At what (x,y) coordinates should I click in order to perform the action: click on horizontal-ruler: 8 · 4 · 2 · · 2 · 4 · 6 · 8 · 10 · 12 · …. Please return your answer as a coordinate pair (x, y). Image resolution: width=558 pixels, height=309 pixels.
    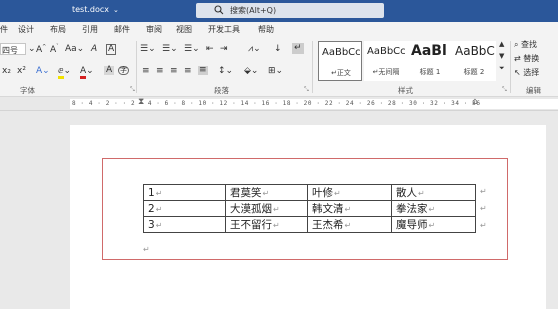
    Looking at the image, I should click on (279, 104).